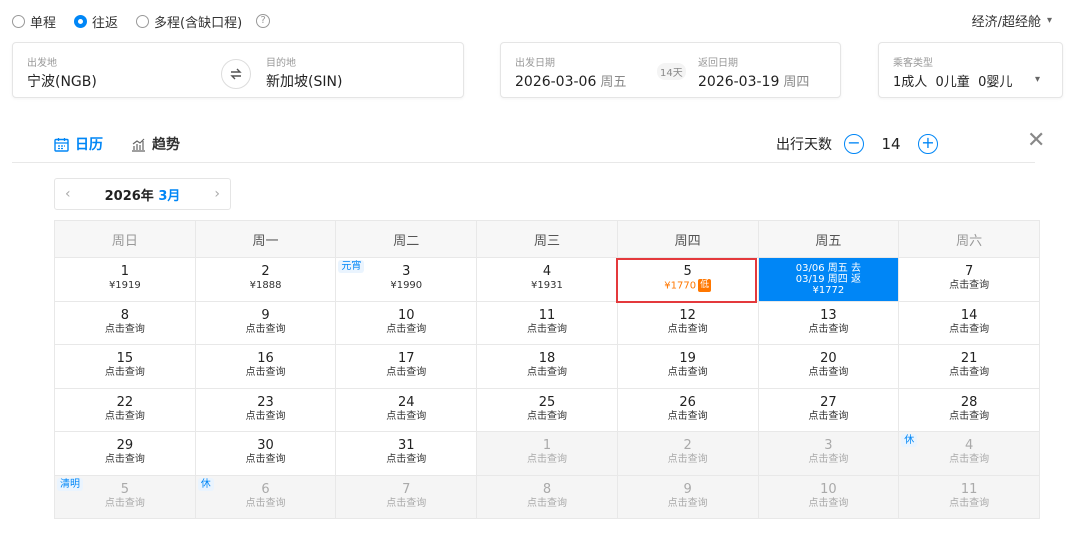  Describe the element at coordinates (969, 409) in the screenshot. I see `calendar-day-cell: 28 点击查询` at that location.